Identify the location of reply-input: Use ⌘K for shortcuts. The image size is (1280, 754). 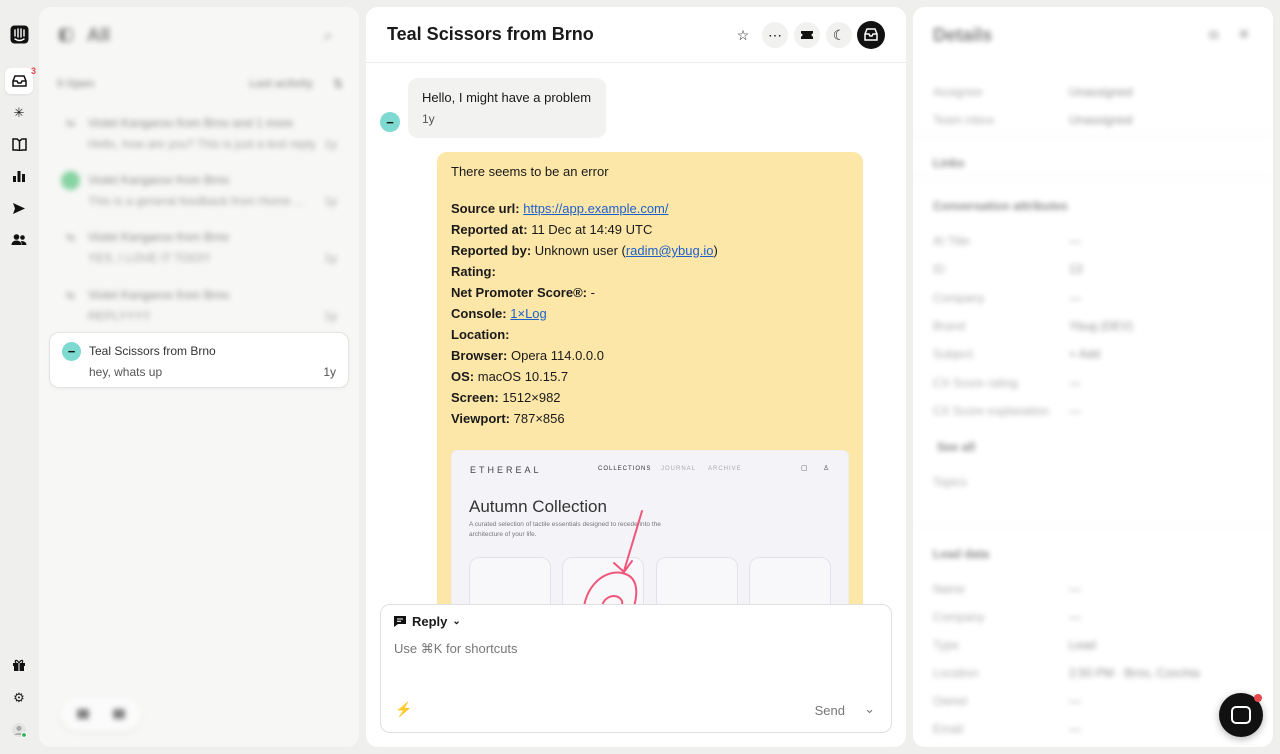
(456, 649).